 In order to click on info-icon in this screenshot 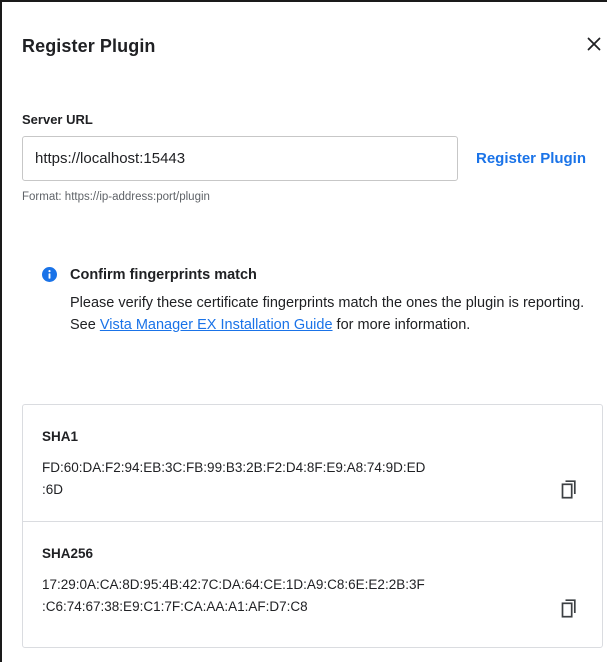, I will do `click(49, 274)`.